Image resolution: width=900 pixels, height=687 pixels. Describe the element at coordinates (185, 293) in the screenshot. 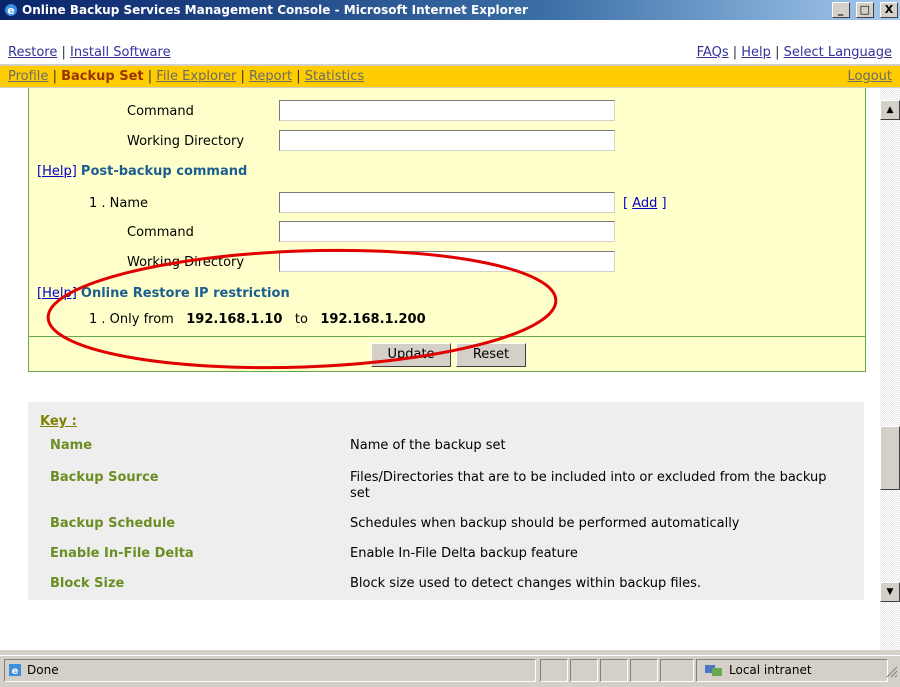

I see `ip-restriction-title: Online Restore IP restriction` at that location.